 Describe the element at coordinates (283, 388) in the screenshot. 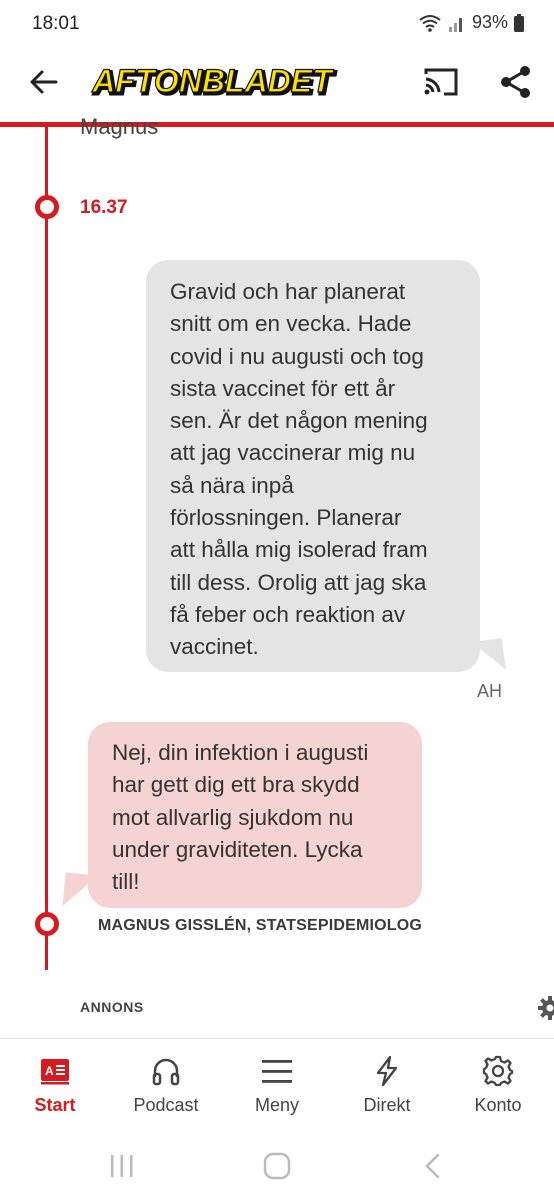

I see `question-line: sista vaccinet för ett år` at that location.